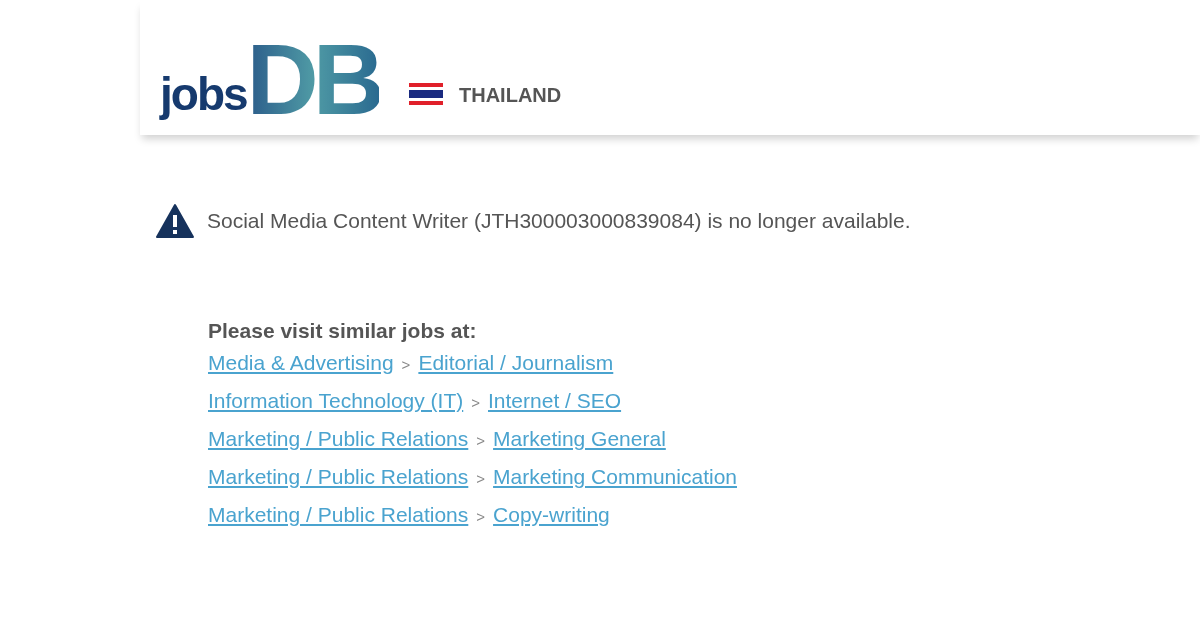 Image resolution: width=1200 pixels, height=630 pixels. Describe the element at coordinates (343, 331) in the screenshot. I see `similar-jobs-heading: Please visit similar jobs at:` at that location.